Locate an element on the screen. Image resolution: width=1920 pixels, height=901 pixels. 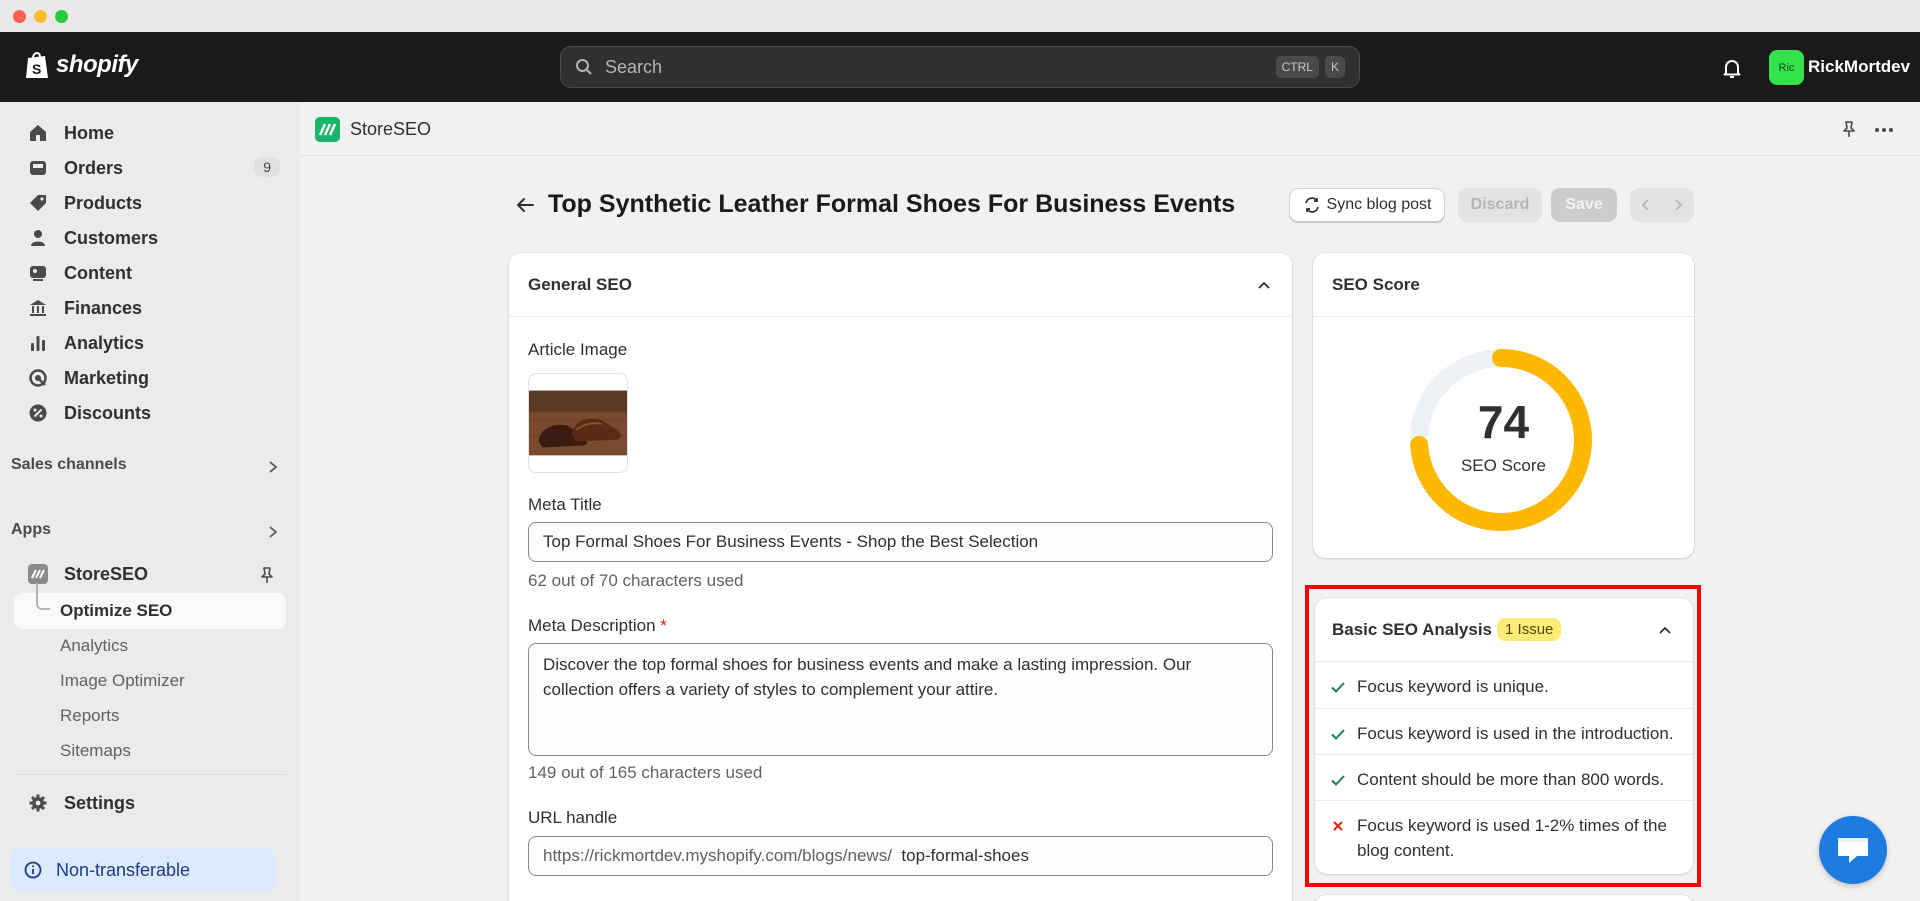
sidebar-item-label: Content is located at coordinates (98, 272).